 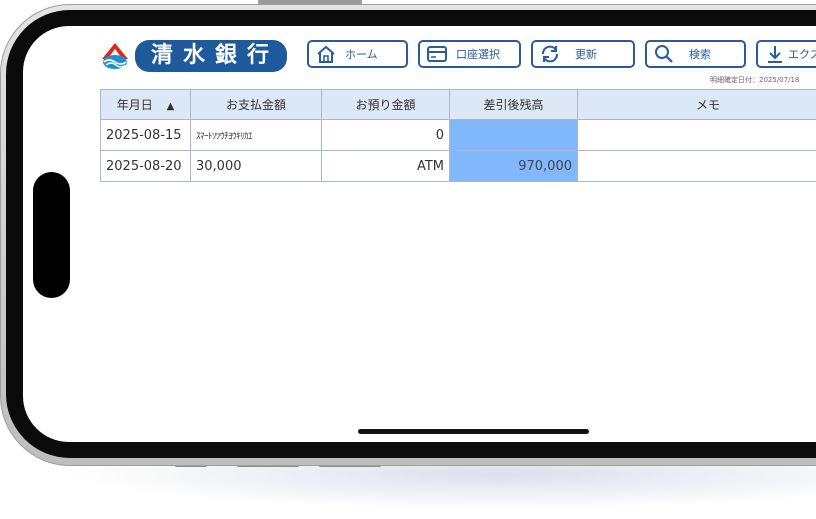 What do you see at coordinates (550, 54) in the screenshot?
I see `refresh-icon` at bounding box center [550, 54].